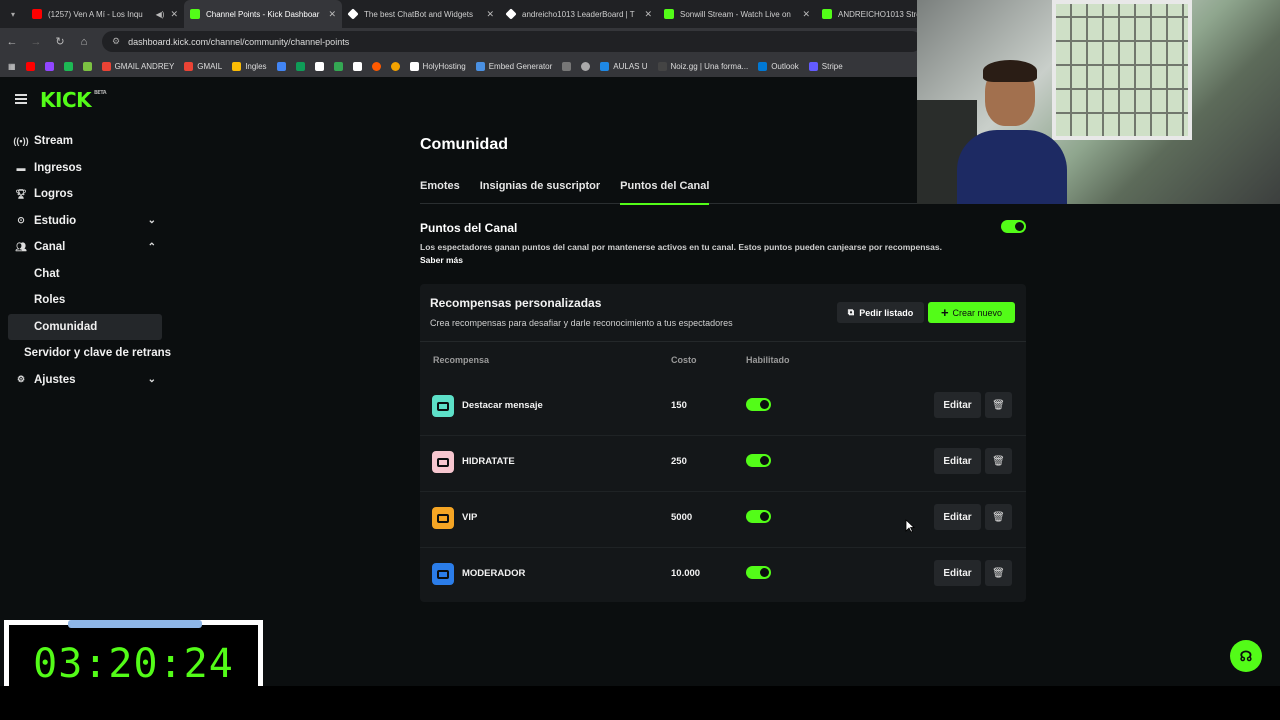  What do you see at coordinates (53, 194) in the screenshot?
I see `sidebar-item-label: Logros` at bounding box center [53, 194].